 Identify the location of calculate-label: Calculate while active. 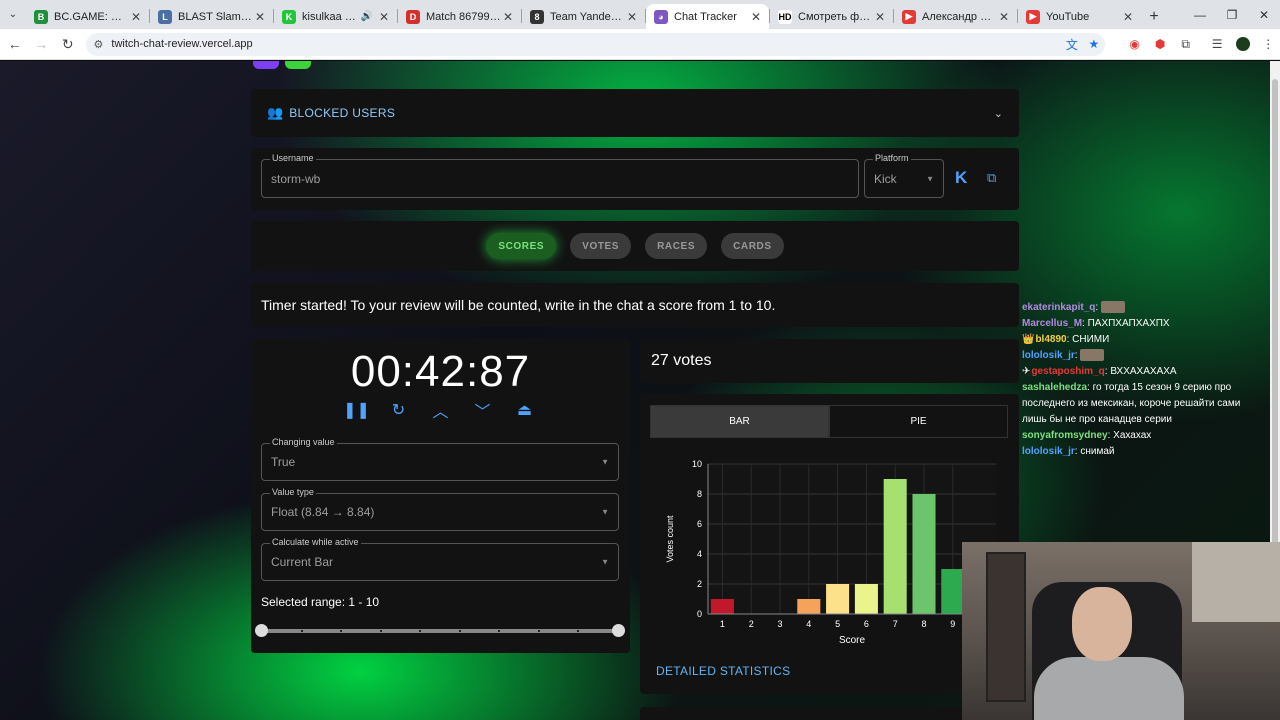
(315, 542).